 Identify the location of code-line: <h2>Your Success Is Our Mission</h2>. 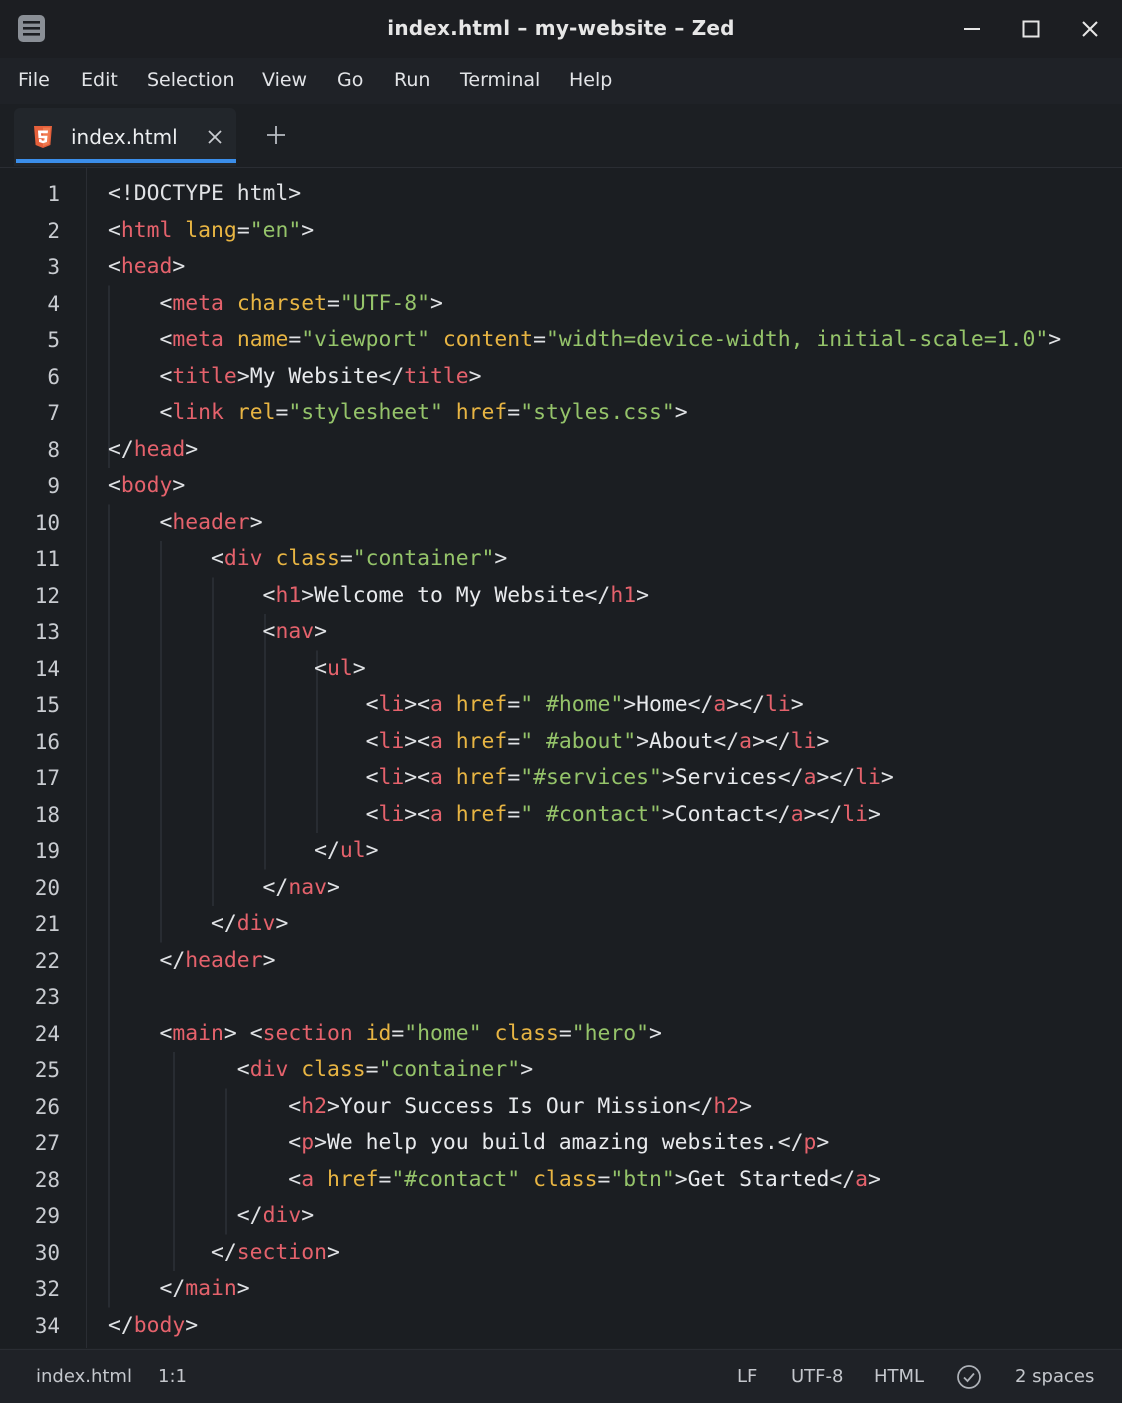
(615, 1107).